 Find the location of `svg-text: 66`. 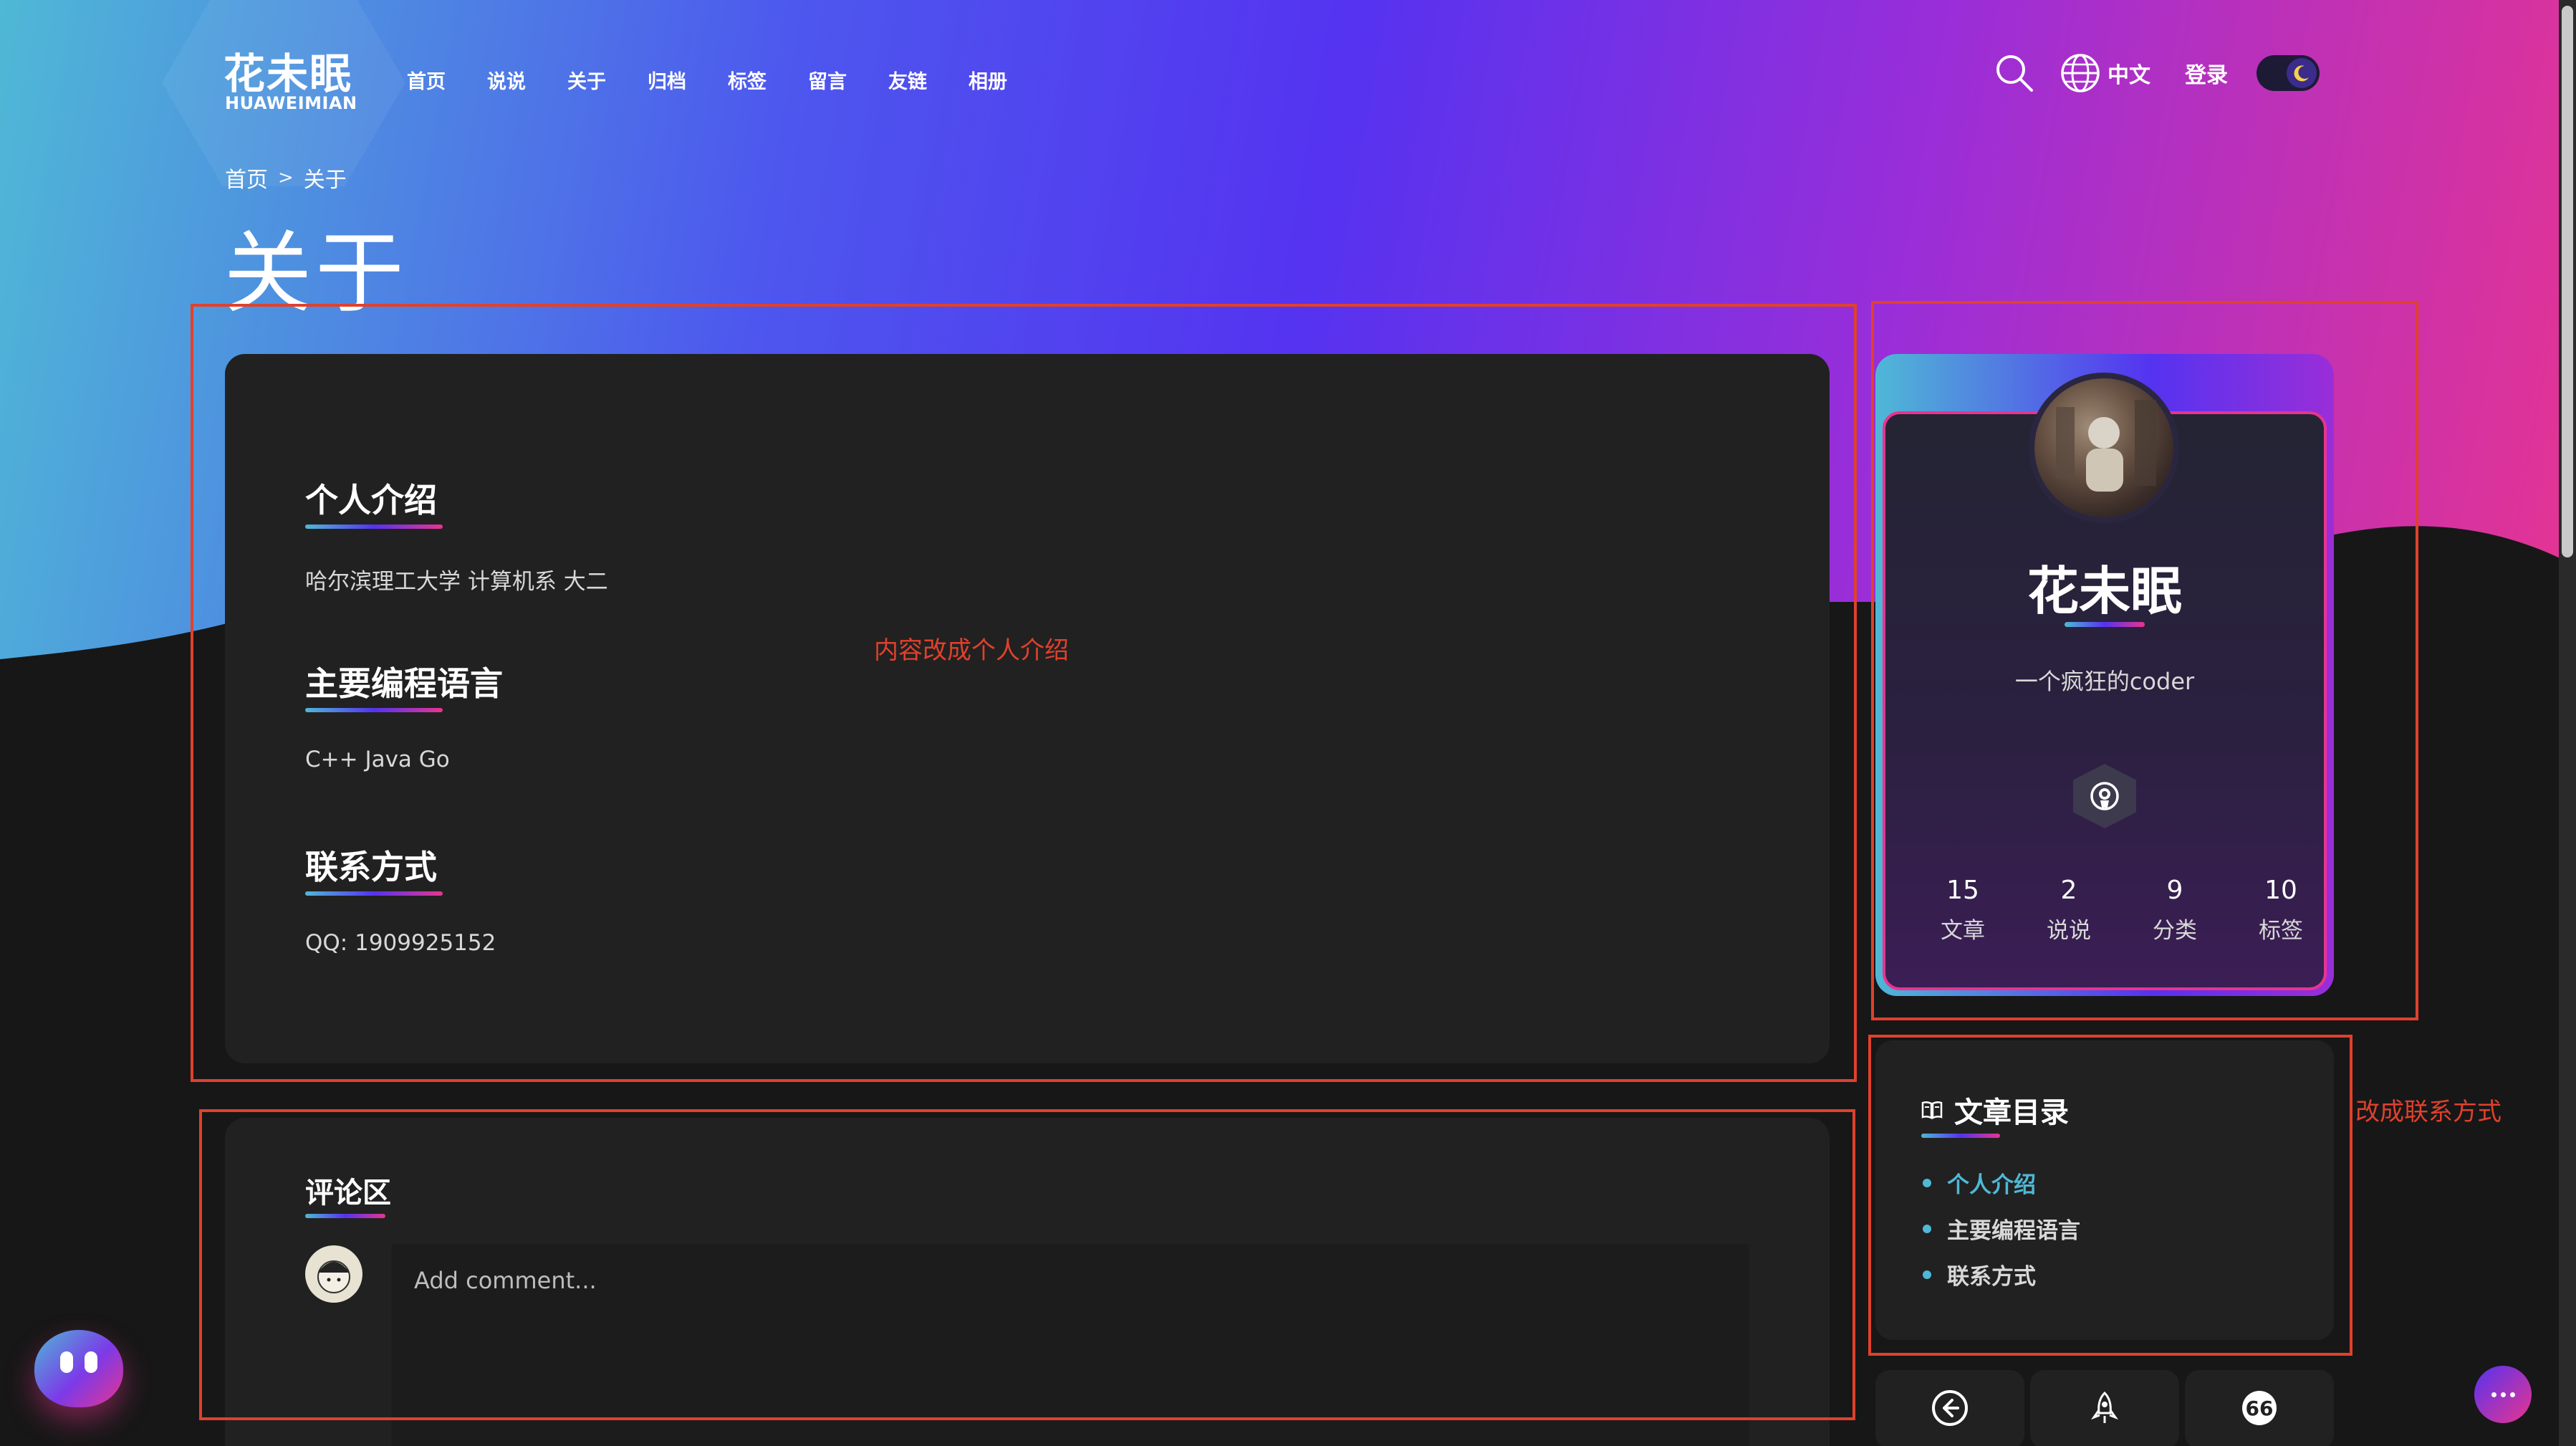

svg-text: 66 is located at coordinates (2260, 1408).